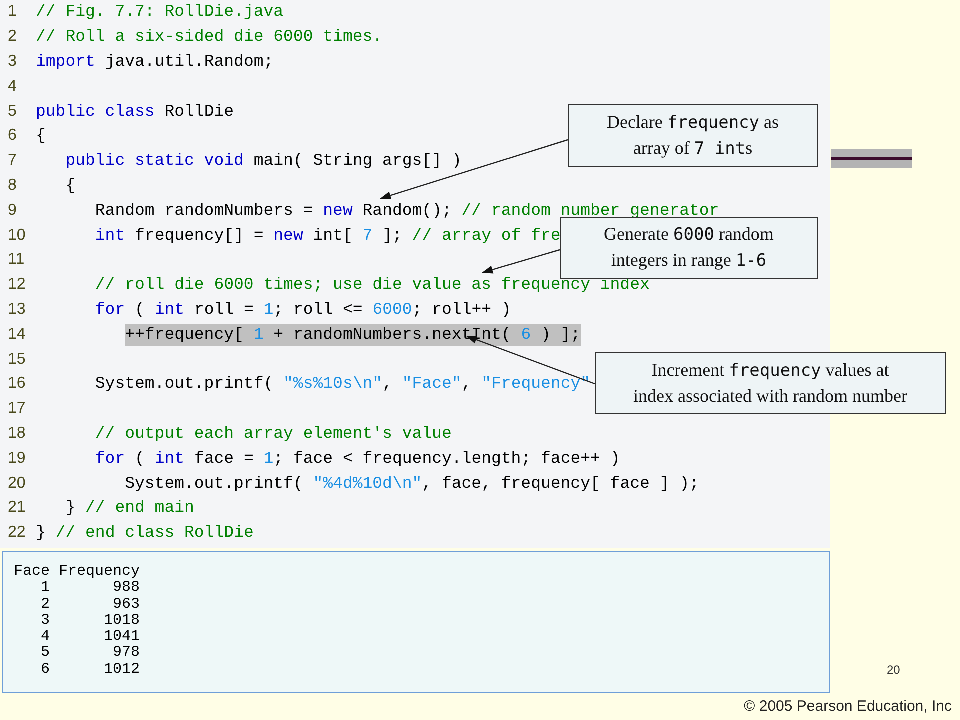 This screenshot has width=960, height=720. What do you see at coordinates (155, 61) in the screenshot?
I see `code-line: import java.util.Random;` at bounding box center [155, 61].